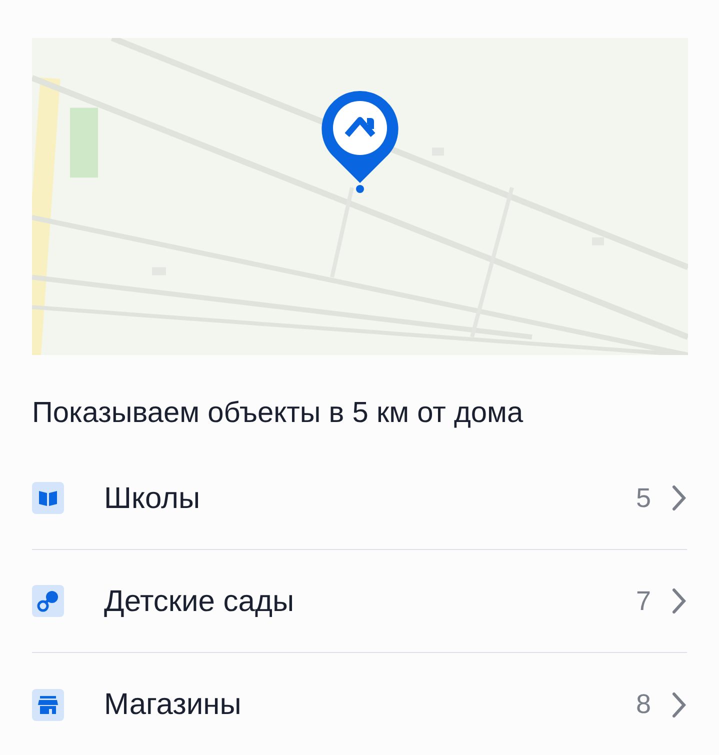 This screenshot has height=755, width=719. I want to click on category-label: Магазины, so click(173, 704).